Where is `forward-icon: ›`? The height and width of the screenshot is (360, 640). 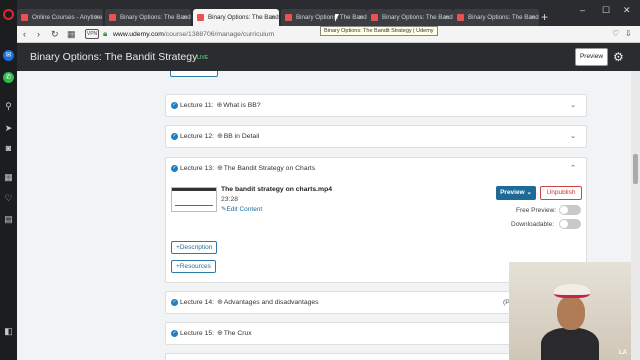
forward-icon: › is located at coordinates (38, 34).